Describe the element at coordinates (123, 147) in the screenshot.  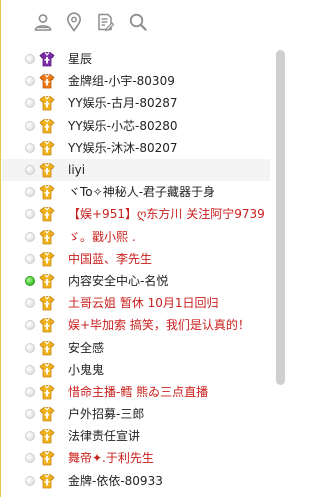
I see `member-name: YY娱乐-沐沐-80207` at that location.